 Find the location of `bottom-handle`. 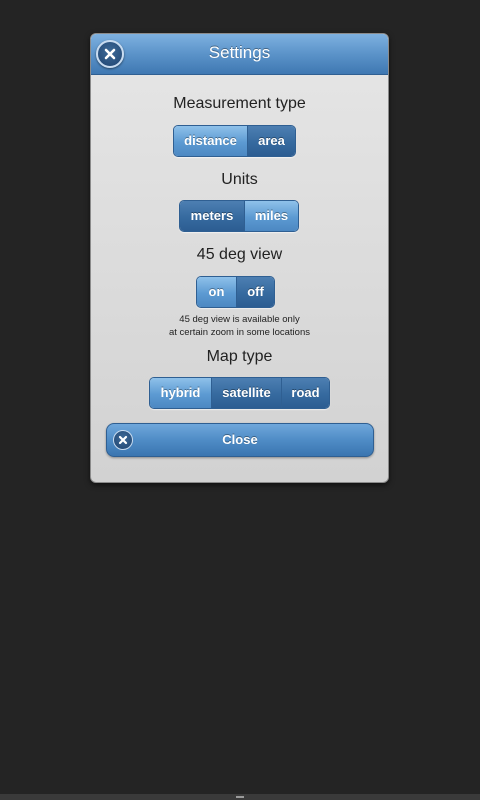

bottom-handle is located at coordinates (240, 797).